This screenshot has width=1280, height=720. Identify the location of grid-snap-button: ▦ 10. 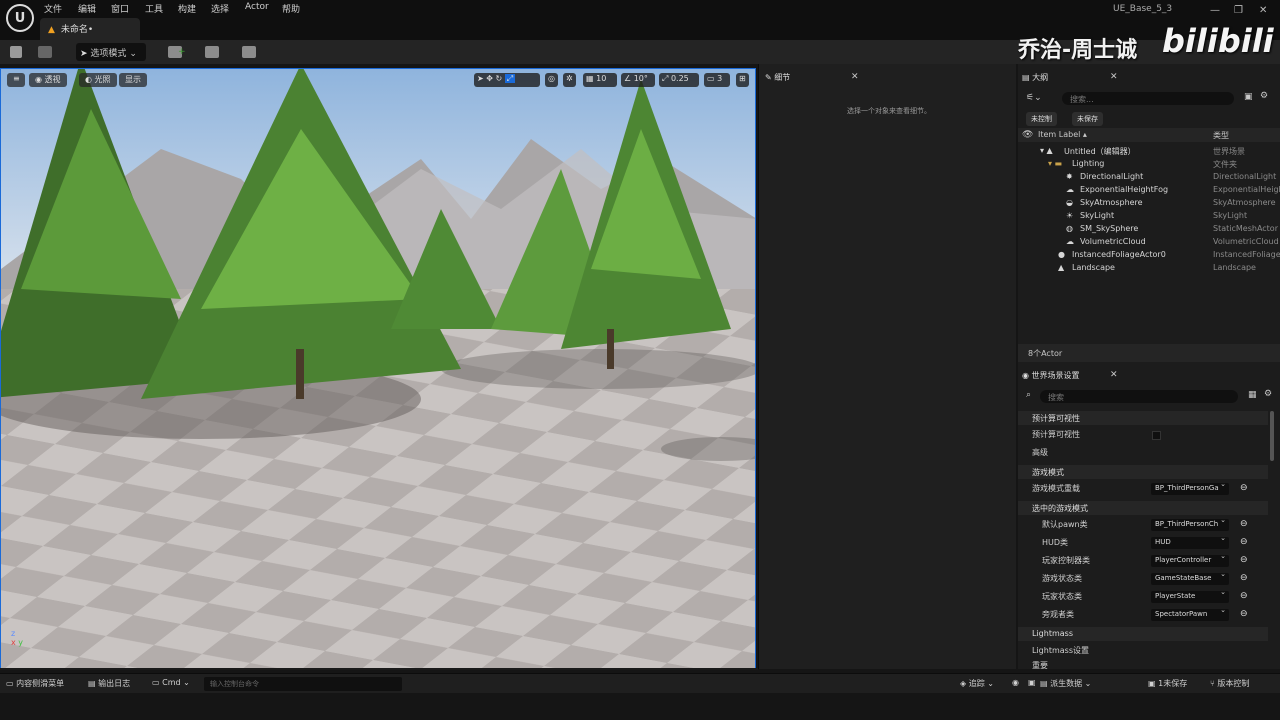
(600, 80).